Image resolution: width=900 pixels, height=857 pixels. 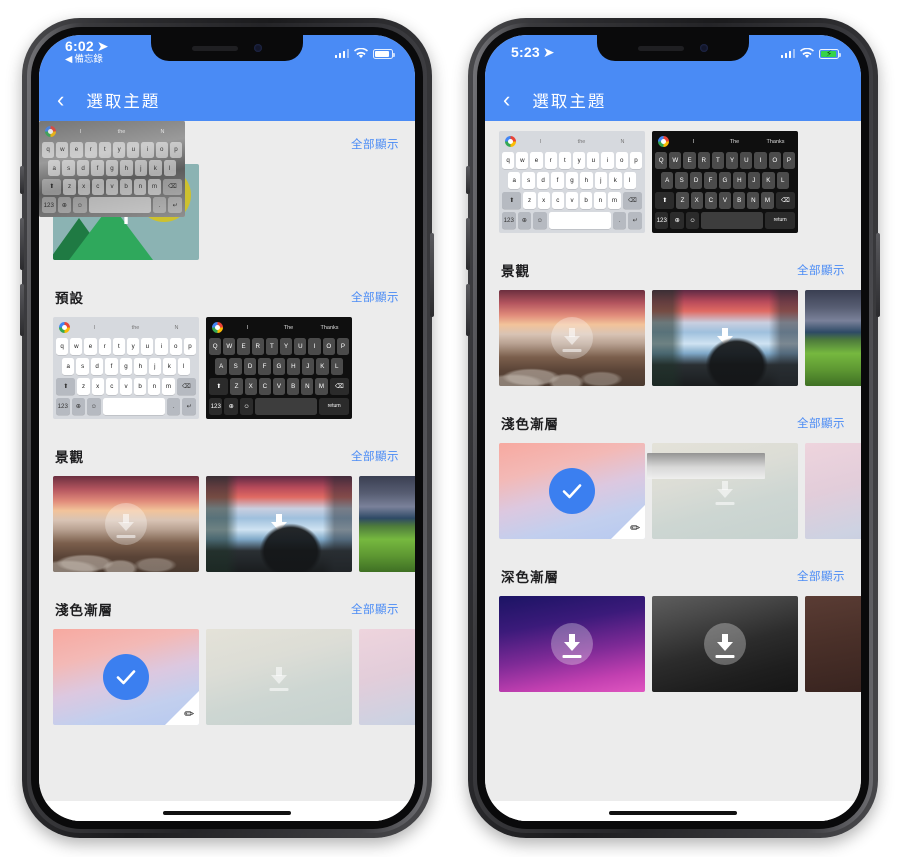 I want to click on section-row-light-gradient: ✏, so click(x=227, y=684).